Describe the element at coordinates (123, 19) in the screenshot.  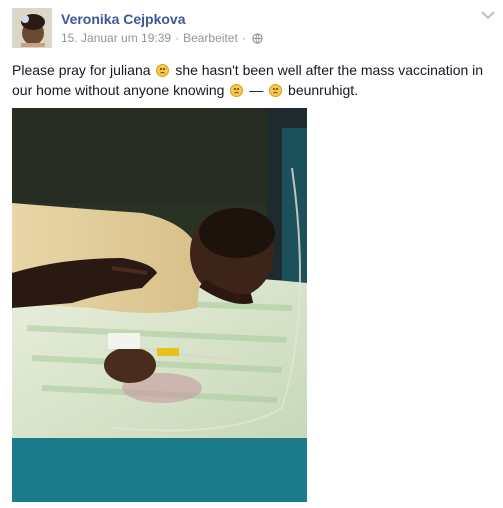
I see `author-name: Veronika Cejpkova` at that location.